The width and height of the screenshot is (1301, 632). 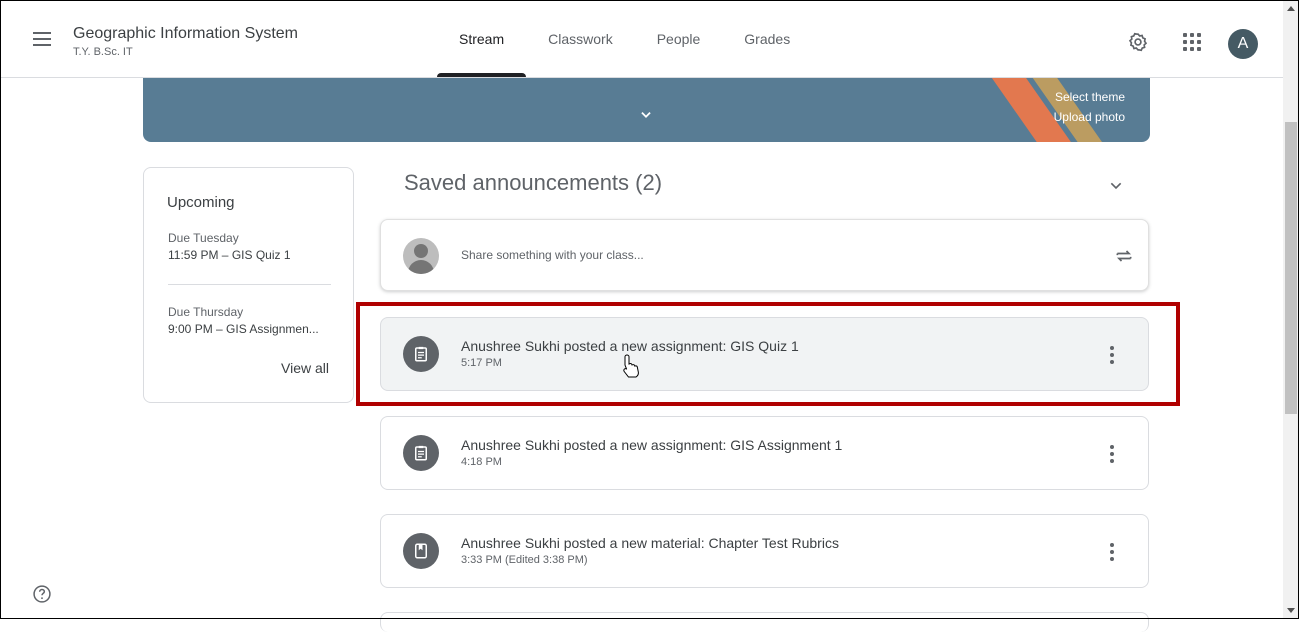 What do you see at coordinates (42, 39) in the screenshot?
I see `hamburger-menu-icon` at bounding box center [42, 39].